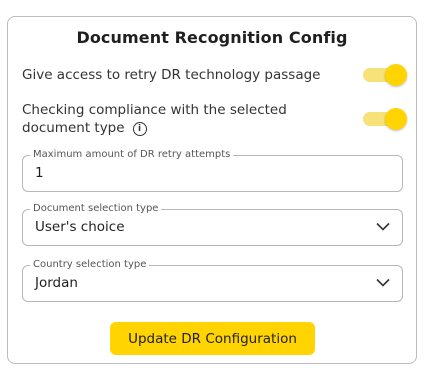 The image size is (427, 376). I want to click on country-selection-label: Country selection type, so click(90, 265).